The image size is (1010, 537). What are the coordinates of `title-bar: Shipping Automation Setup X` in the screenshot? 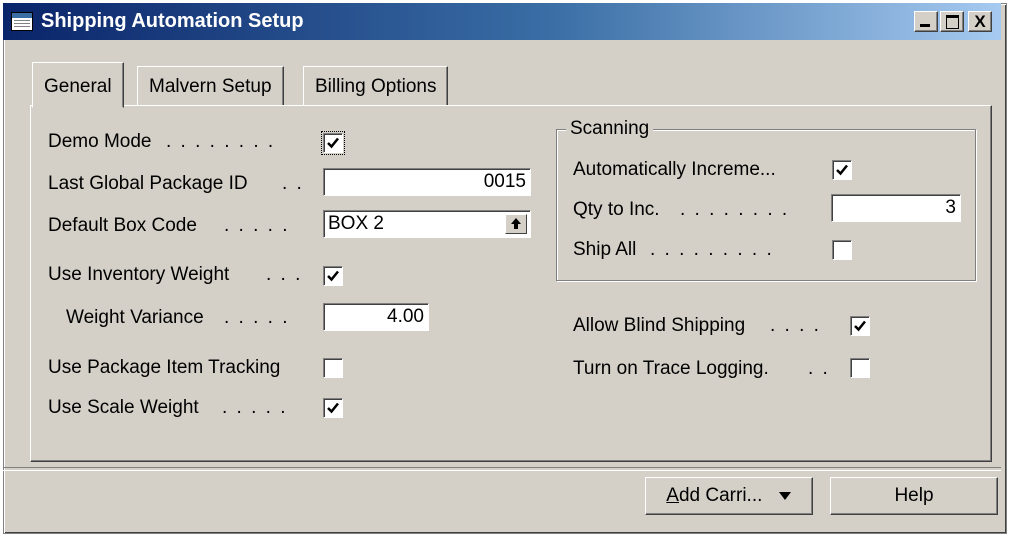 It's located at (502, 21).